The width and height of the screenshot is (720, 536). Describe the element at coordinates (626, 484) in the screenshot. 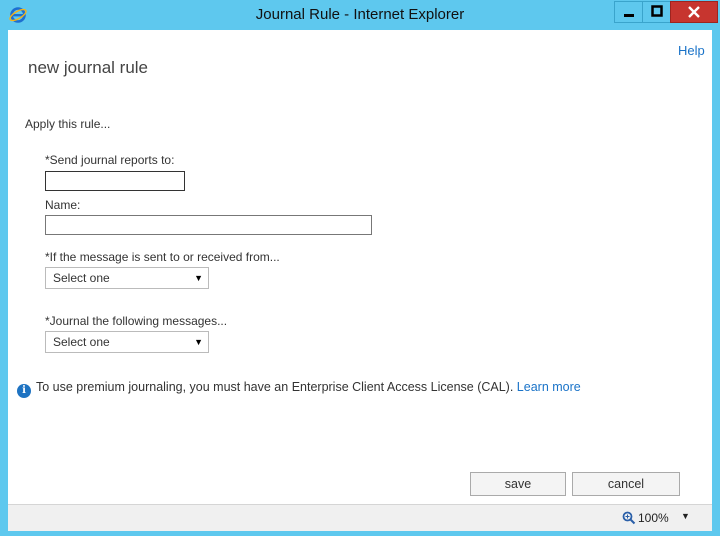

I see `cancel-button: cancel` at that location.